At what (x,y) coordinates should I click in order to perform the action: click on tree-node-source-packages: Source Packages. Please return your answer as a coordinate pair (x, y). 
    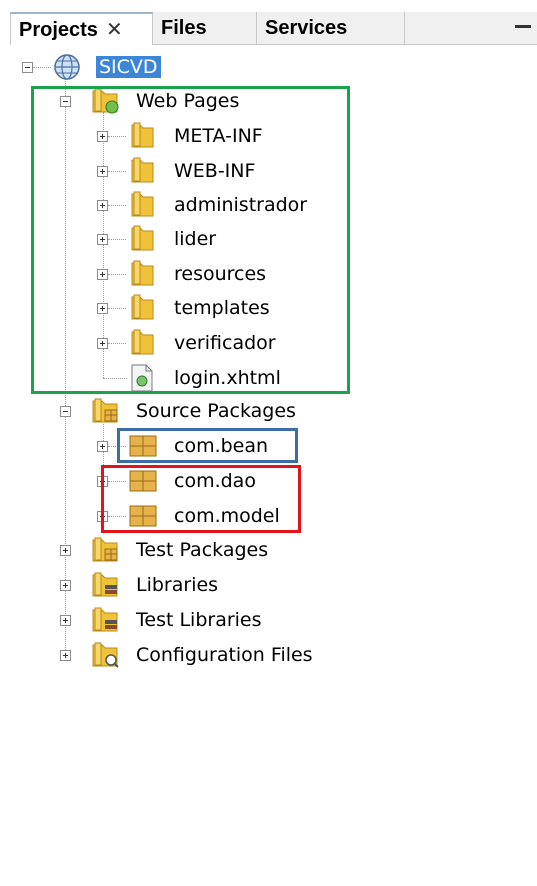
    Looking at the image, I should click on (212, 411).